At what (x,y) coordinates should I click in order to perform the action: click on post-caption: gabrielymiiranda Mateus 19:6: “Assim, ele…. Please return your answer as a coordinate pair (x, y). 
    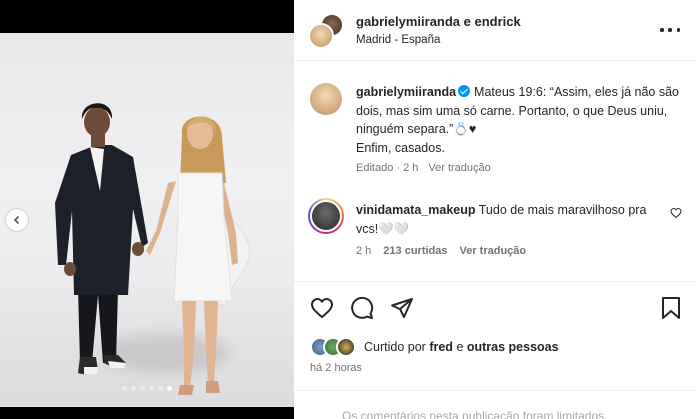
    Looking at the image, I should click on (520, 120).